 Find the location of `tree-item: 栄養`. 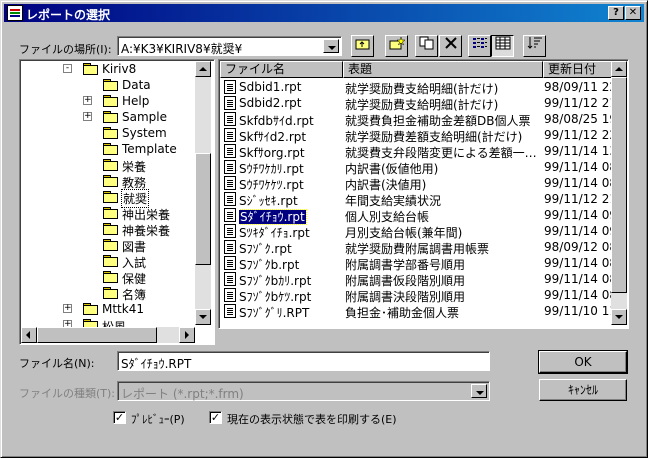

tree-item: 栄養 is located at coordinates (108, 165).